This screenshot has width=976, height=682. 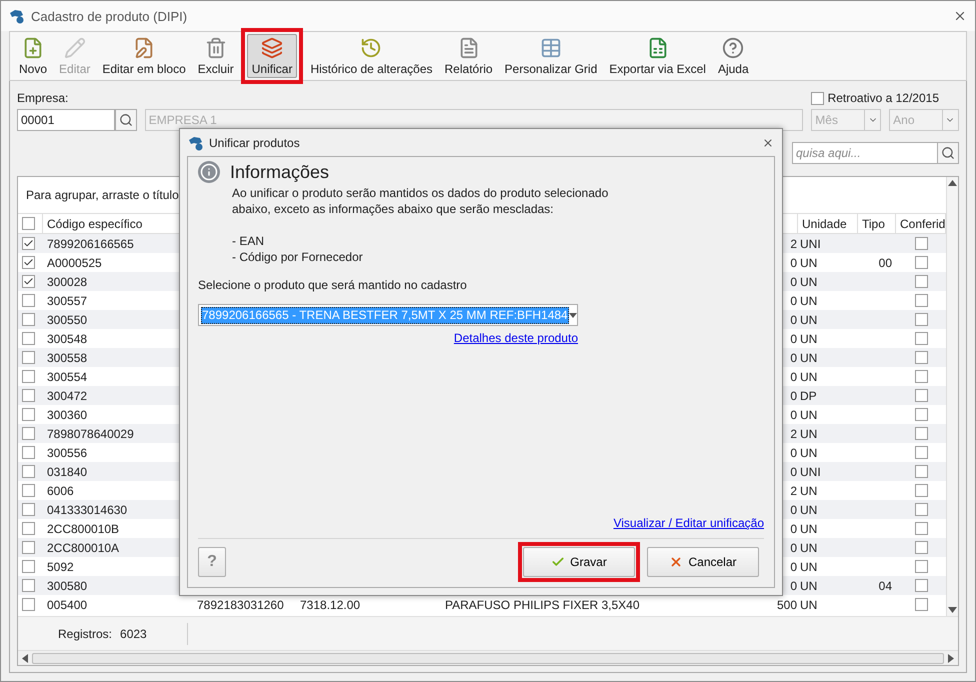 I want to click on toolbar-button: Excluir, so click(x=215, y=56).